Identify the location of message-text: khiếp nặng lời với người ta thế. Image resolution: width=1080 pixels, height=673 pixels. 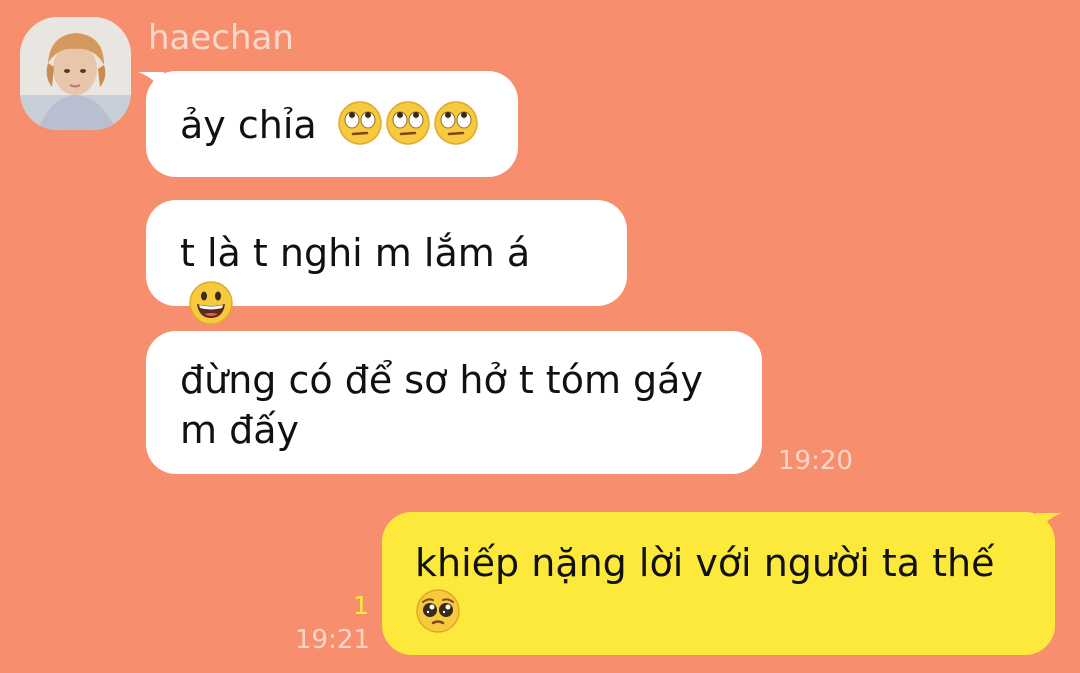
(705, 563).